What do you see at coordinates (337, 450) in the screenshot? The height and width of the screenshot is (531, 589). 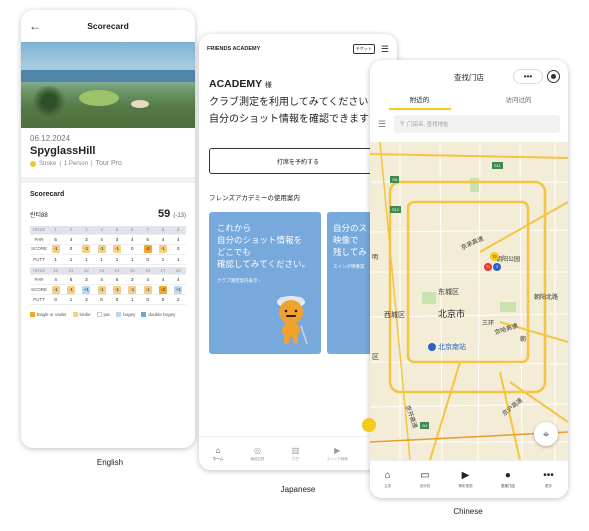 I see `video-icon: ▶` at bounding box center [337, 450].